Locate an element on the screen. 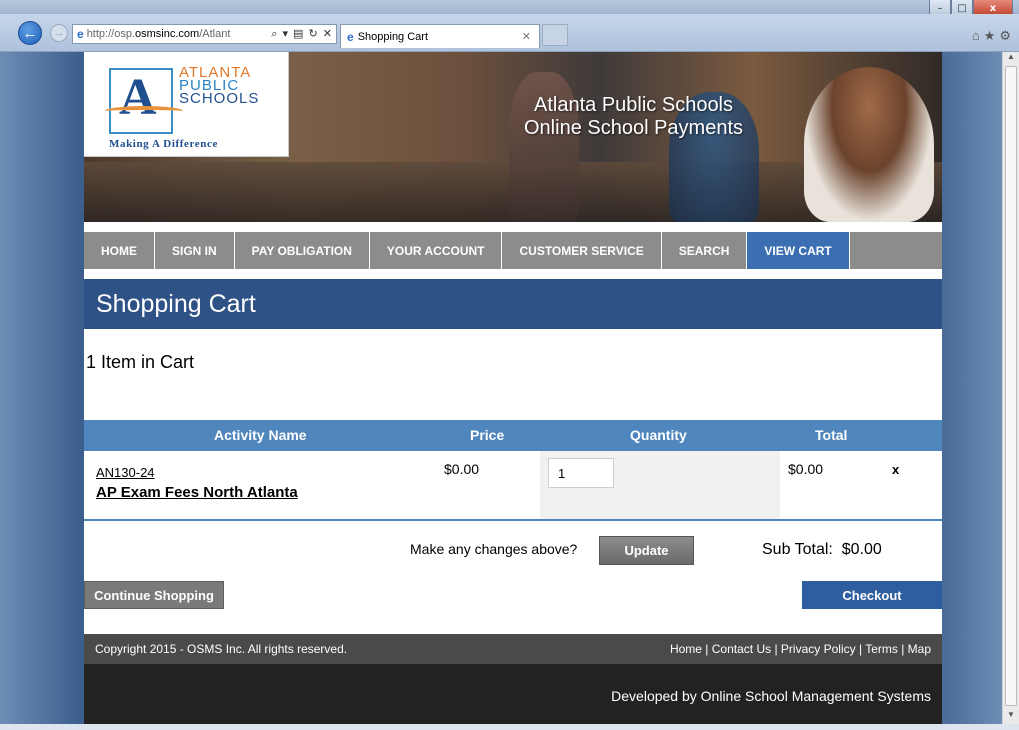 The width and height of the screenshot is (1019, 730). address-host: osmsinc.com is located at coordinates (167, 34).